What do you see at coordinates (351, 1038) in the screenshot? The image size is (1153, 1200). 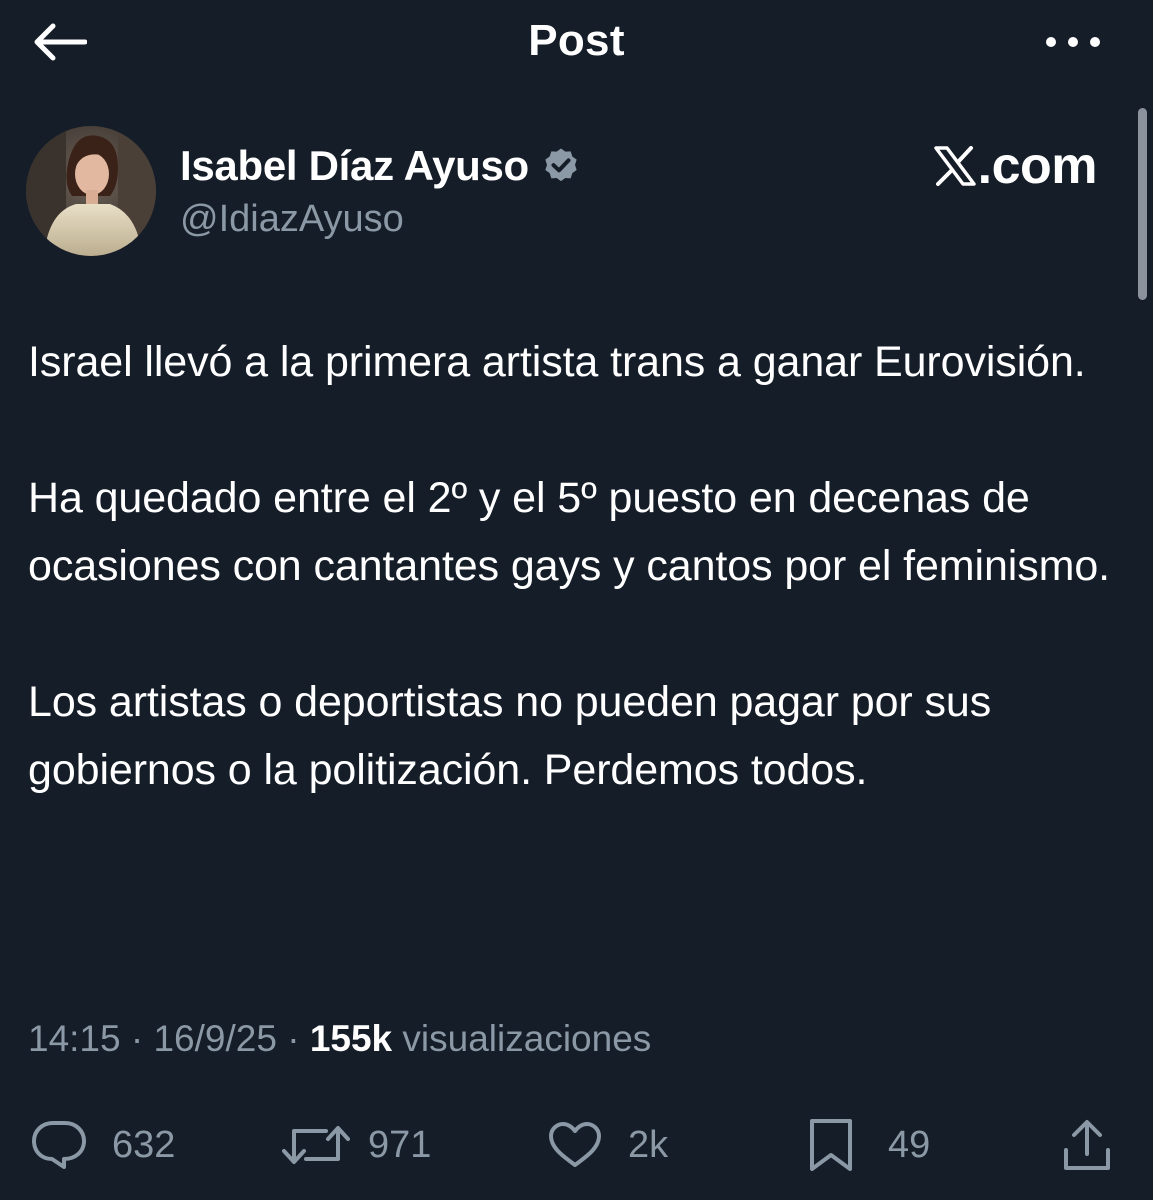 I see `views-count: 155k` at bounding box center [351, 1038].